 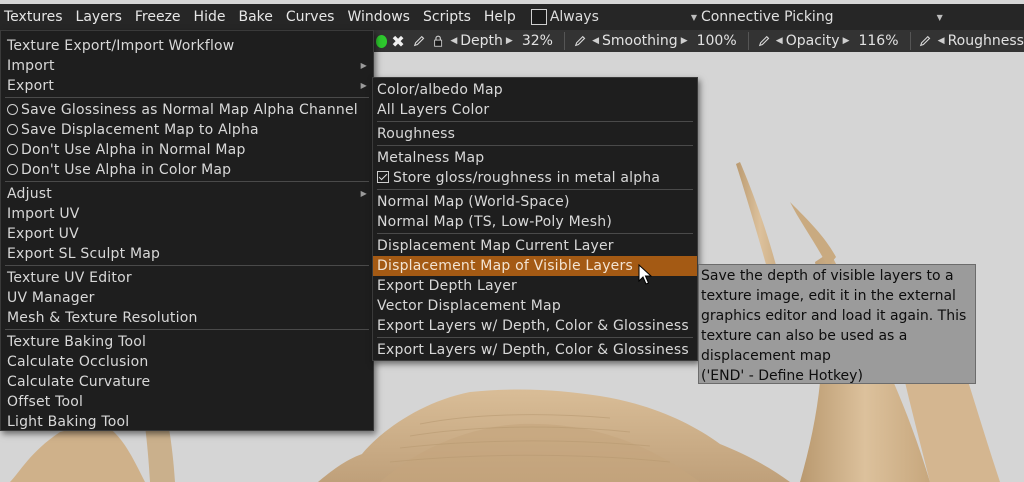 What do you see at coordinates (684, 41) in the screenshot?
I see `increase-smoothing-icon: ▶` at bounding box center [684, 41].